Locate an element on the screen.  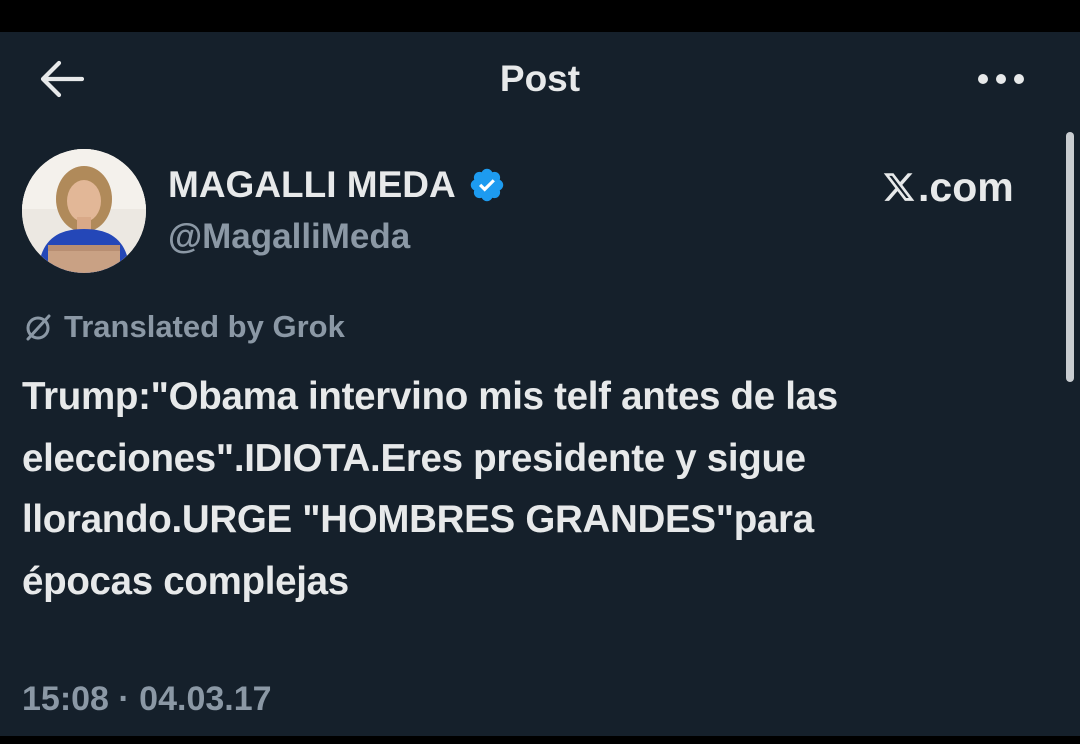
author-name: MAGALLI MEDA is located at coordinates (337, 185).